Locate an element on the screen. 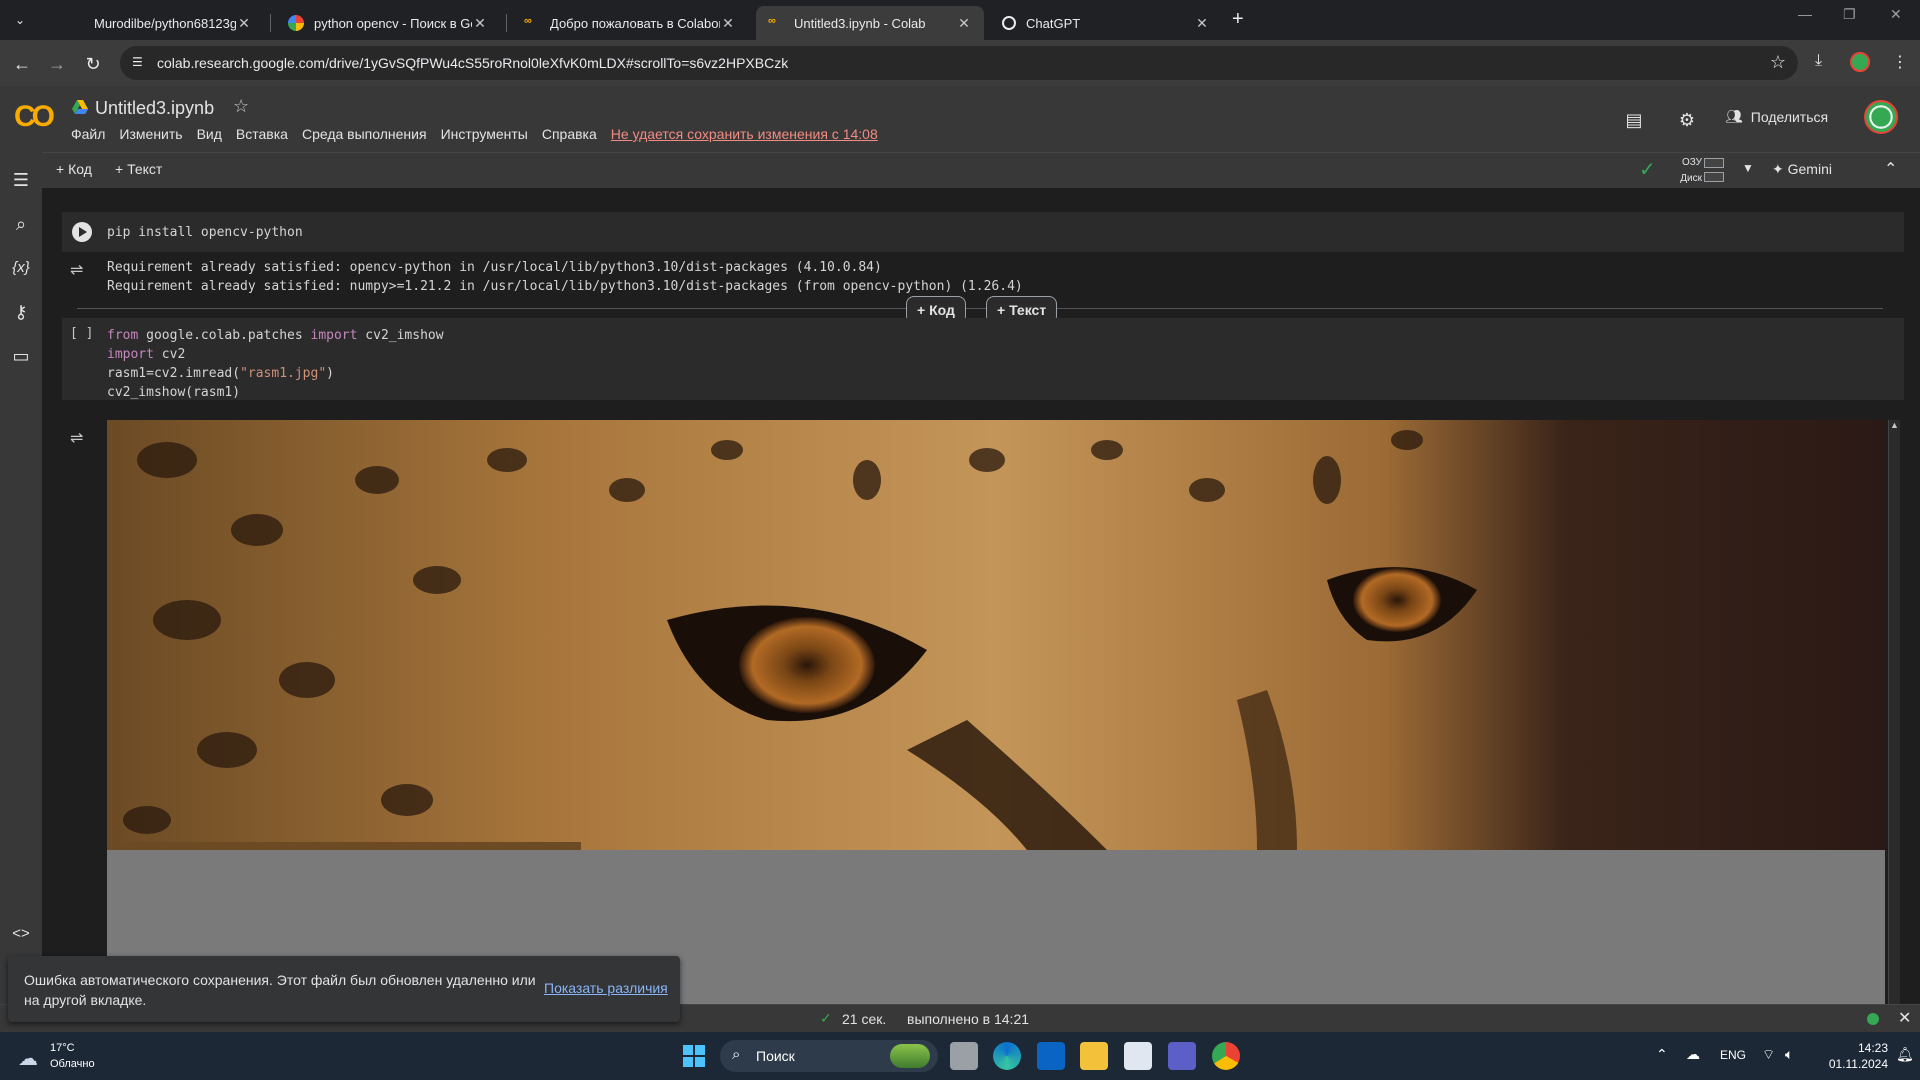 The width and height of the screenshot is (1920, 1080). menu-view: Вид is located at coordinates (209, 134).